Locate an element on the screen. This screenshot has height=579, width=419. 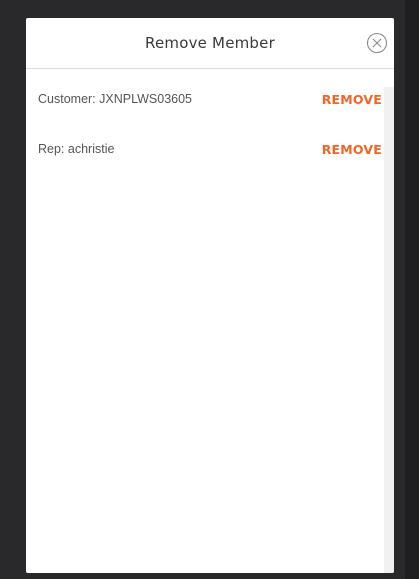
dialog-header: Remove Member is located at coordinates (210, 43).